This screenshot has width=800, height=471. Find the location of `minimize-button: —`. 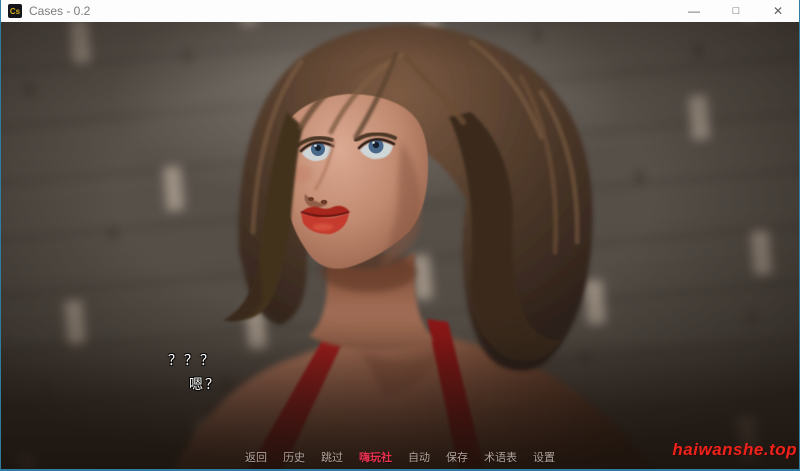

minimize-button: — is located at coordinates (694, 11).